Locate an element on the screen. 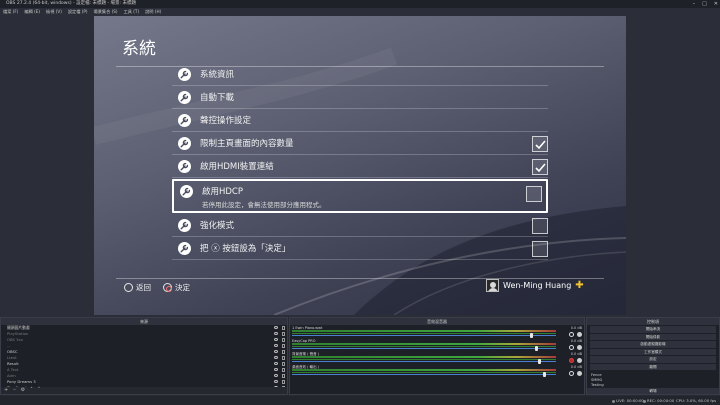 Image resolution: width=720 pixels, height=405 pixels. menu-item-hdmi-link: 啟用HDMI裝置連結 is located at coordinates (360, 167).